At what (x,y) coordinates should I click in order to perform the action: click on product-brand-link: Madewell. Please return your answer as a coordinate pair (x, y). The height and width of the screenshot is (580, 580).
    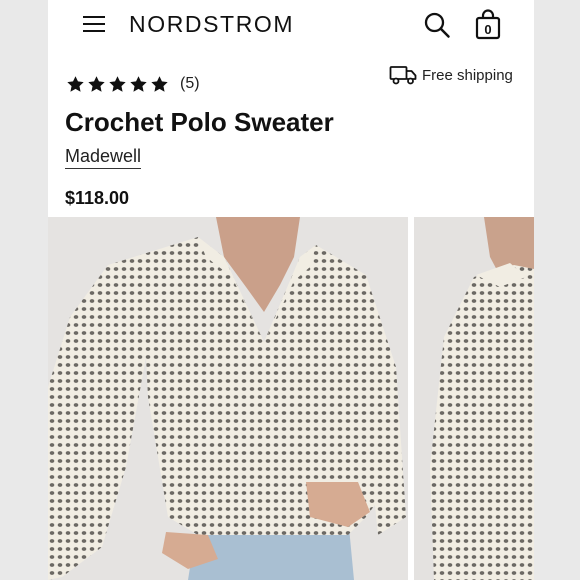
    Looking at the image, I should click on (103, 157).